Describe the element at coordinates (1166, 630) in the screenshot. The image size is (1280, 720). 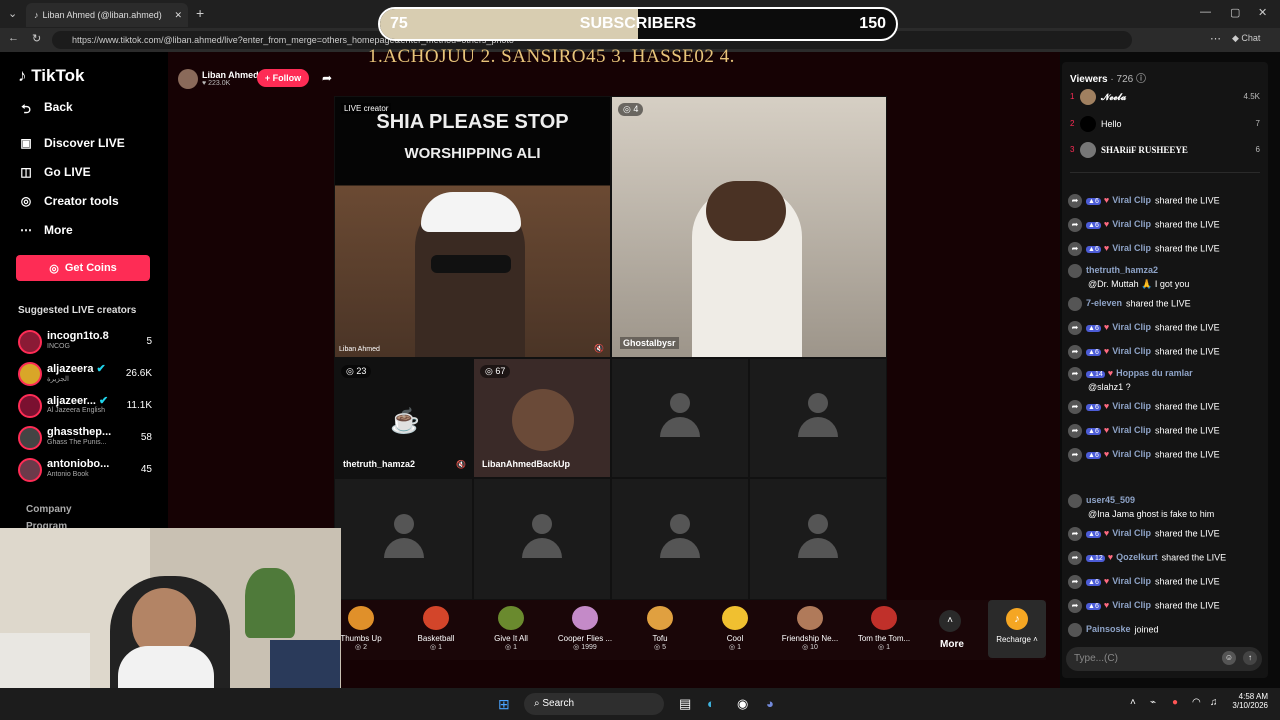
I see `chat-message: Painsoske joined` at that location.